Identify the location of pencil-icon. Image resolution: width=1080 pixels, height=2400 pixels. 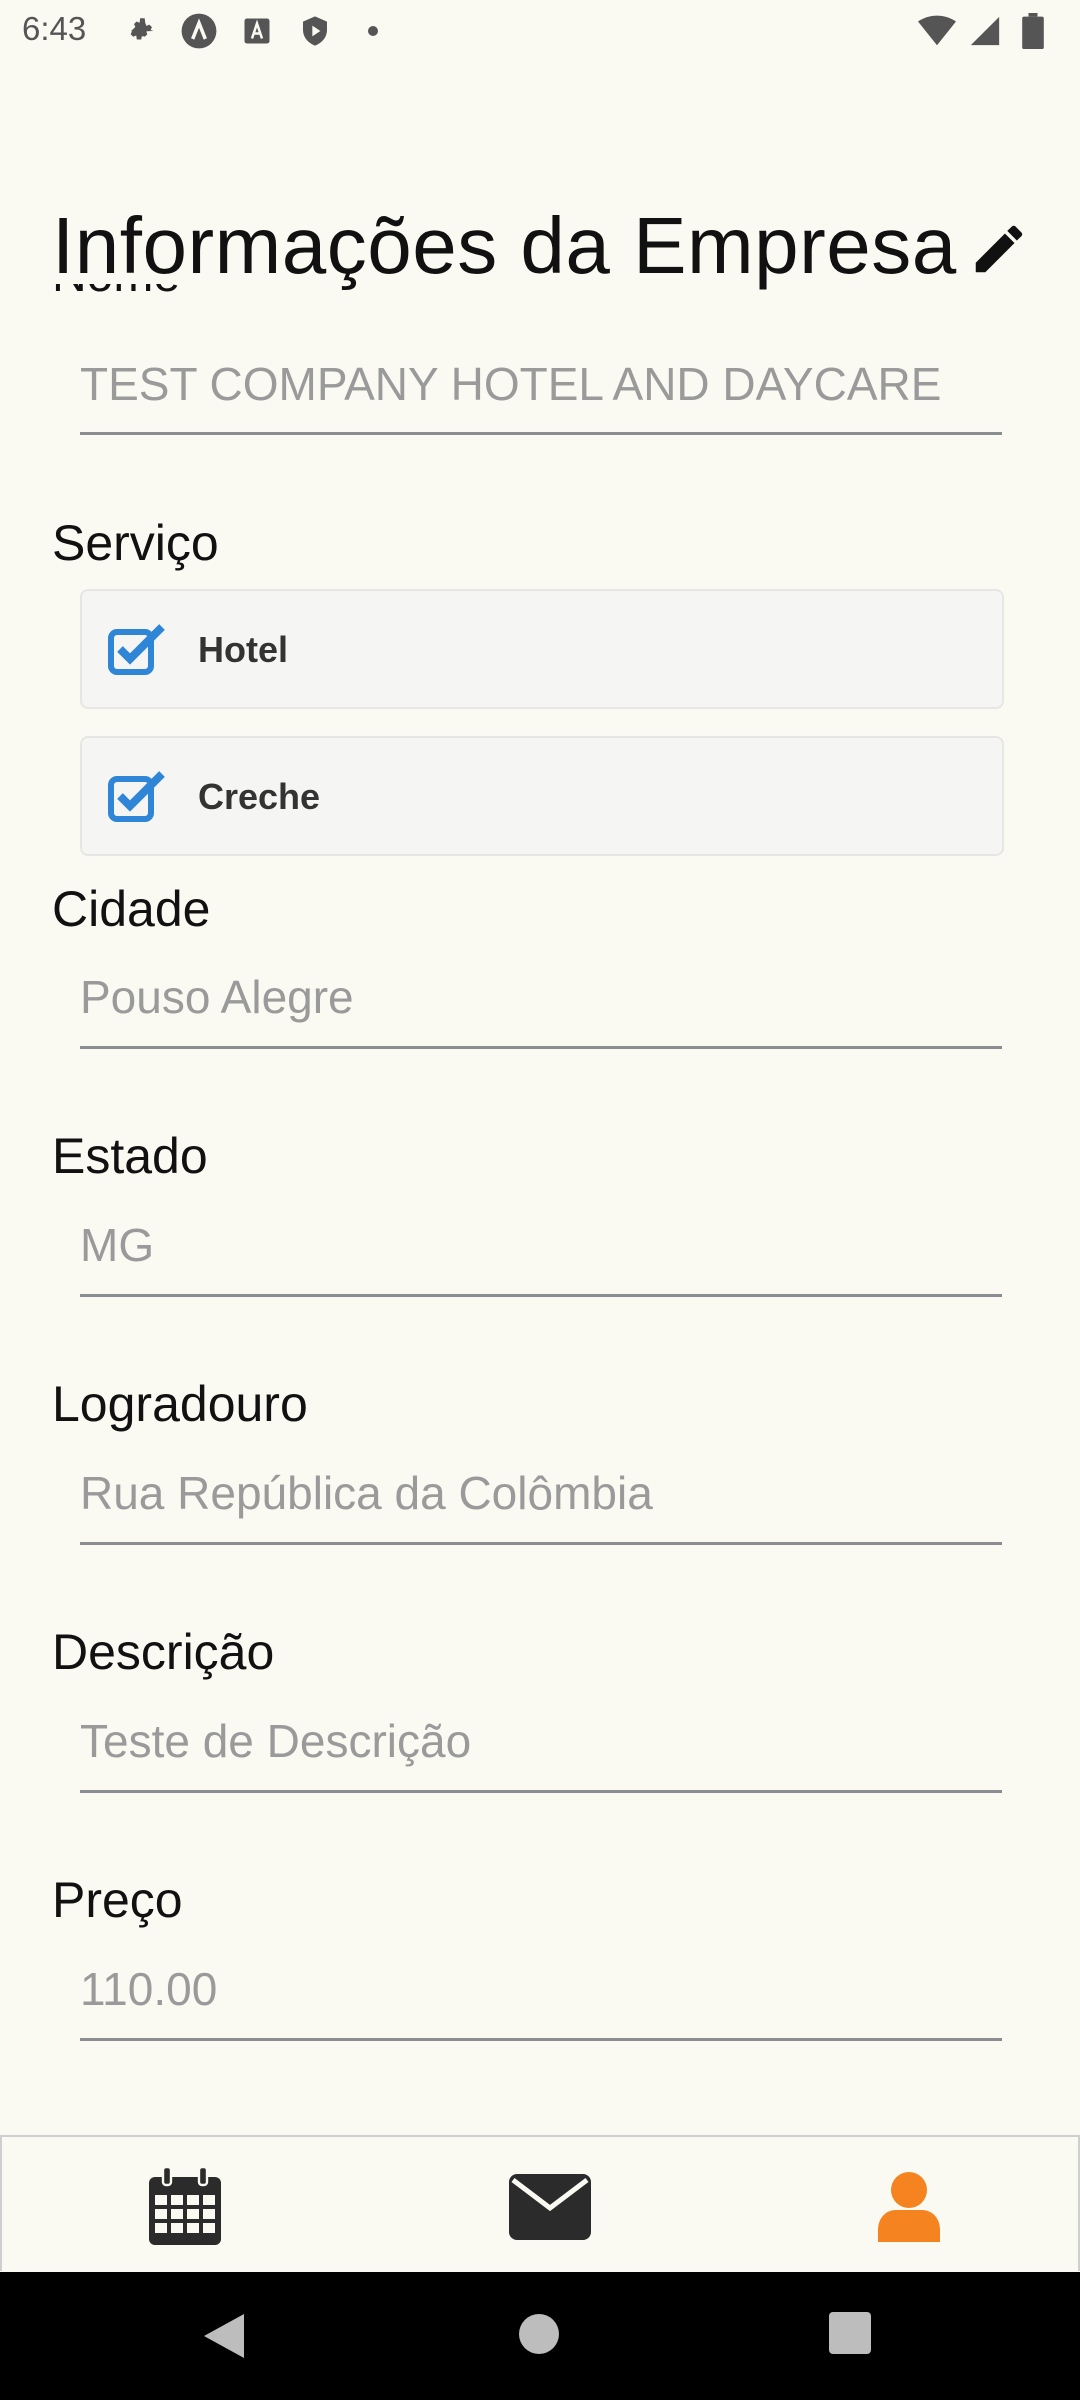
(999, 249).